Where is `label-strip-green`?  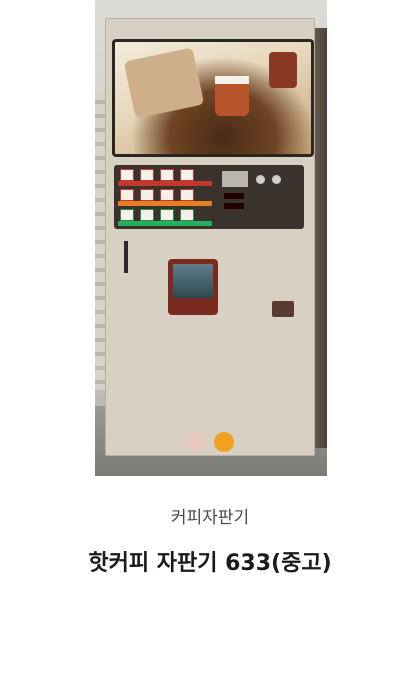
label-strip-green is located at coordinates (165, 223).